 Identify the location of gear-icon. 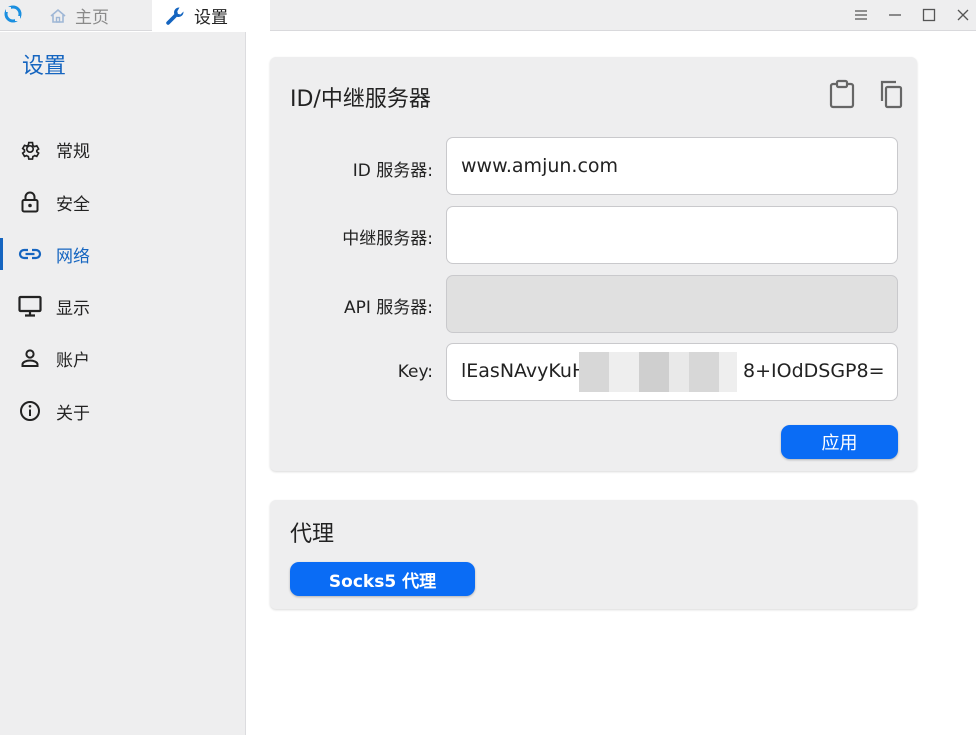
(30, 149).